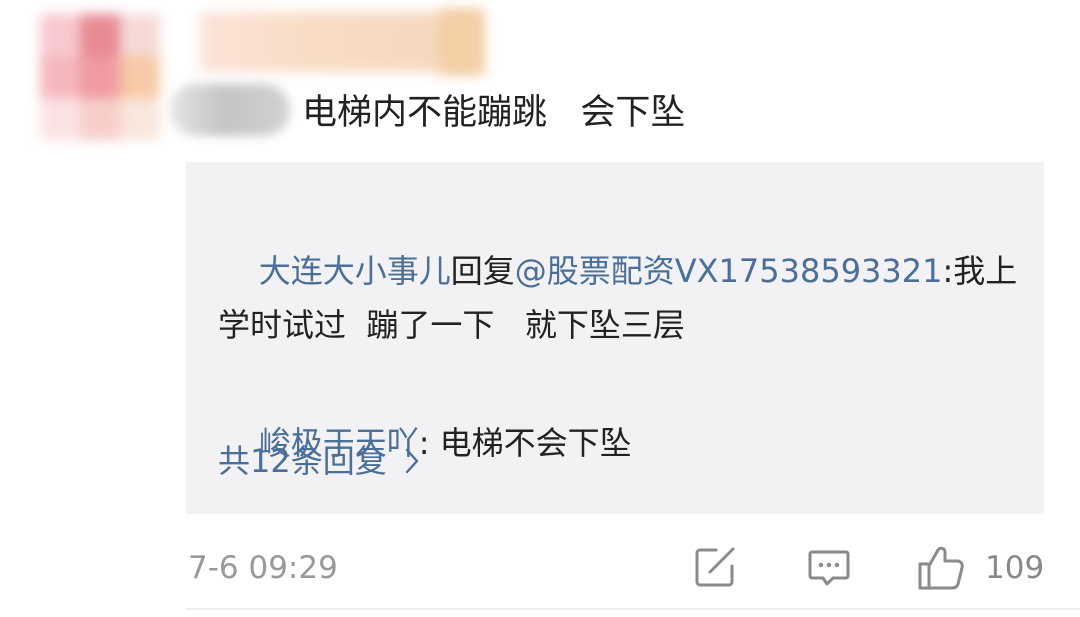  What do you see at coordinates (462, 42) in the screenshot?
I see `blurred-badge` at bounding box center [462, 42].